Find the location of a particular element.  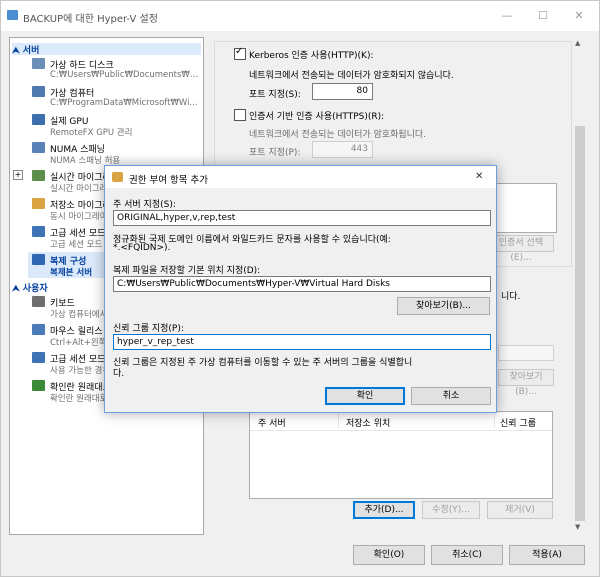

cert-desc: 네트워크에서 전송되는 데이터가 암호화됩니다. is located at coordinates (338, 135).